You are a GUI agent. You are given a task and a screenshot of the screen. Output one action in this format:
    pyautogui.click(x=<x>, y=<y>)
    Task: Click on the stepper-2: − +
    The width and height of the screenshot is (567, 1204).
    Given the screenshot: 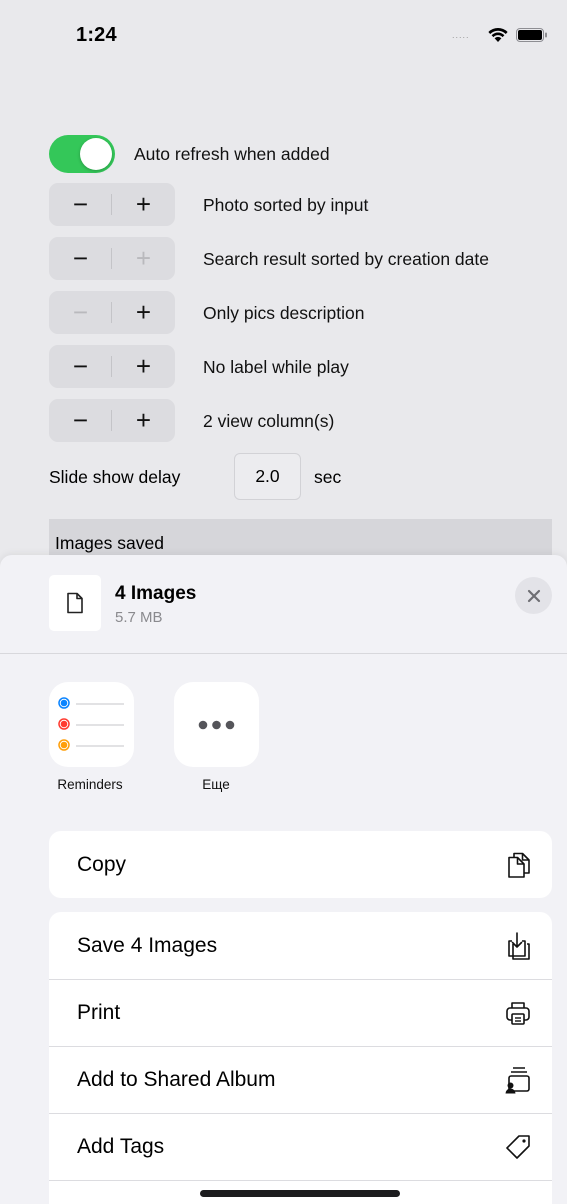 What is the action you would take?
    pyautogui.click(x=112, y=258)
    